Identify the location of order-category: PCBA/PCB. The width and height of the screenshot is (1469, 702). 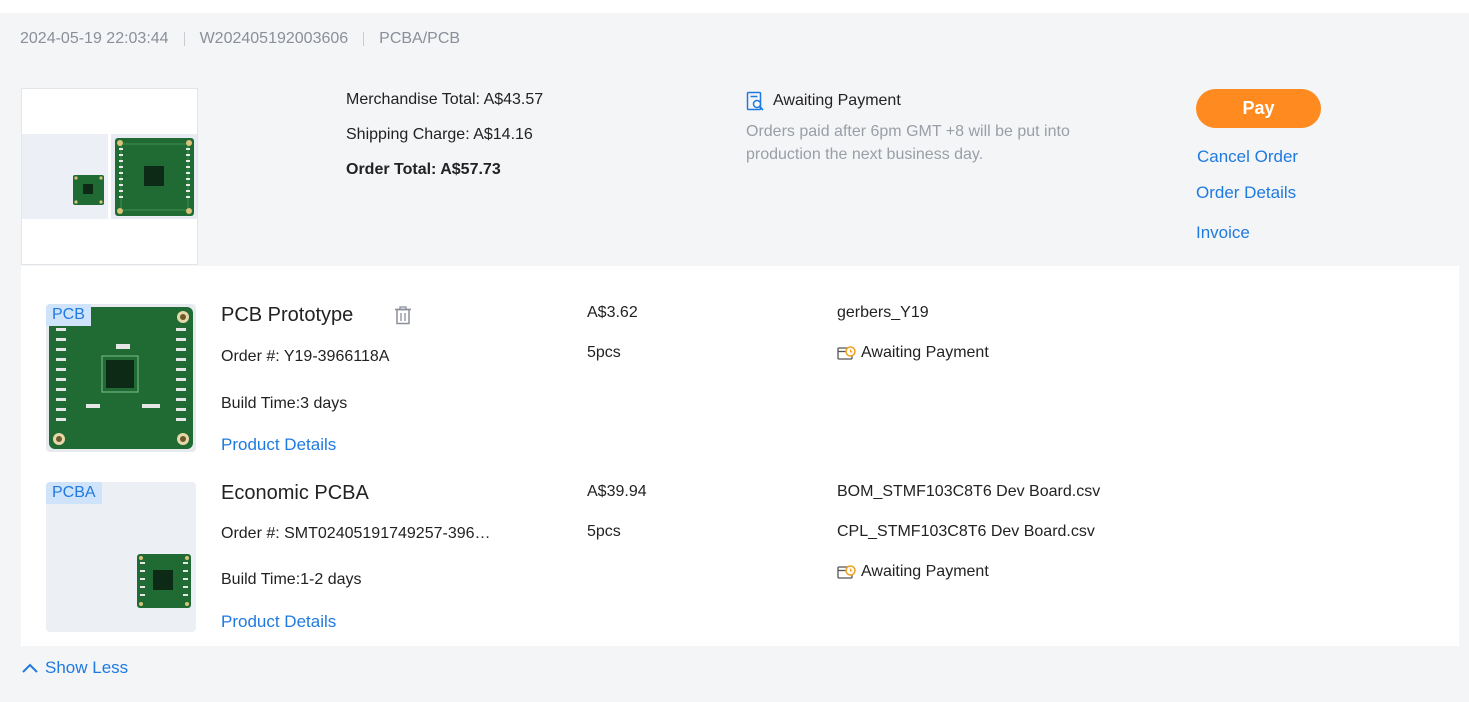
(420, 38).